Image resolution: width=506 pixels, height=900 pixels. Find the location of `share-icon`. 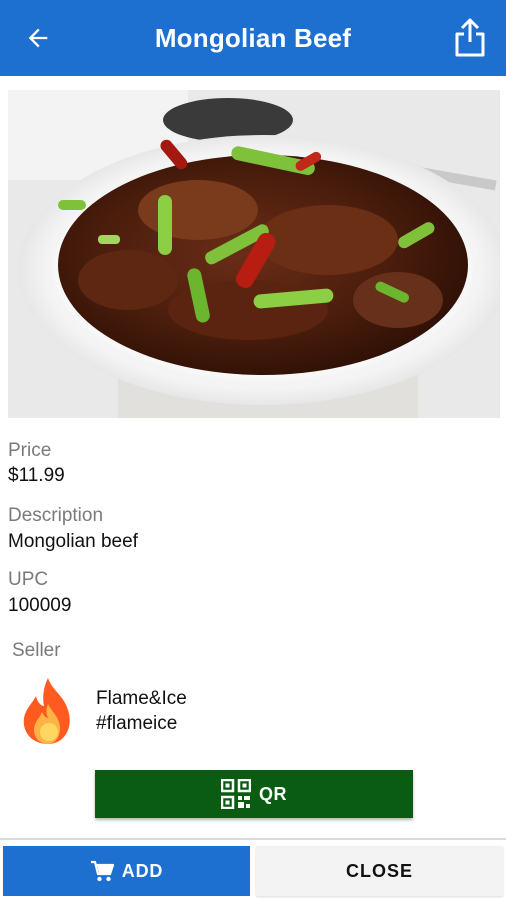

share-icon is located at coordinates (470, 37).